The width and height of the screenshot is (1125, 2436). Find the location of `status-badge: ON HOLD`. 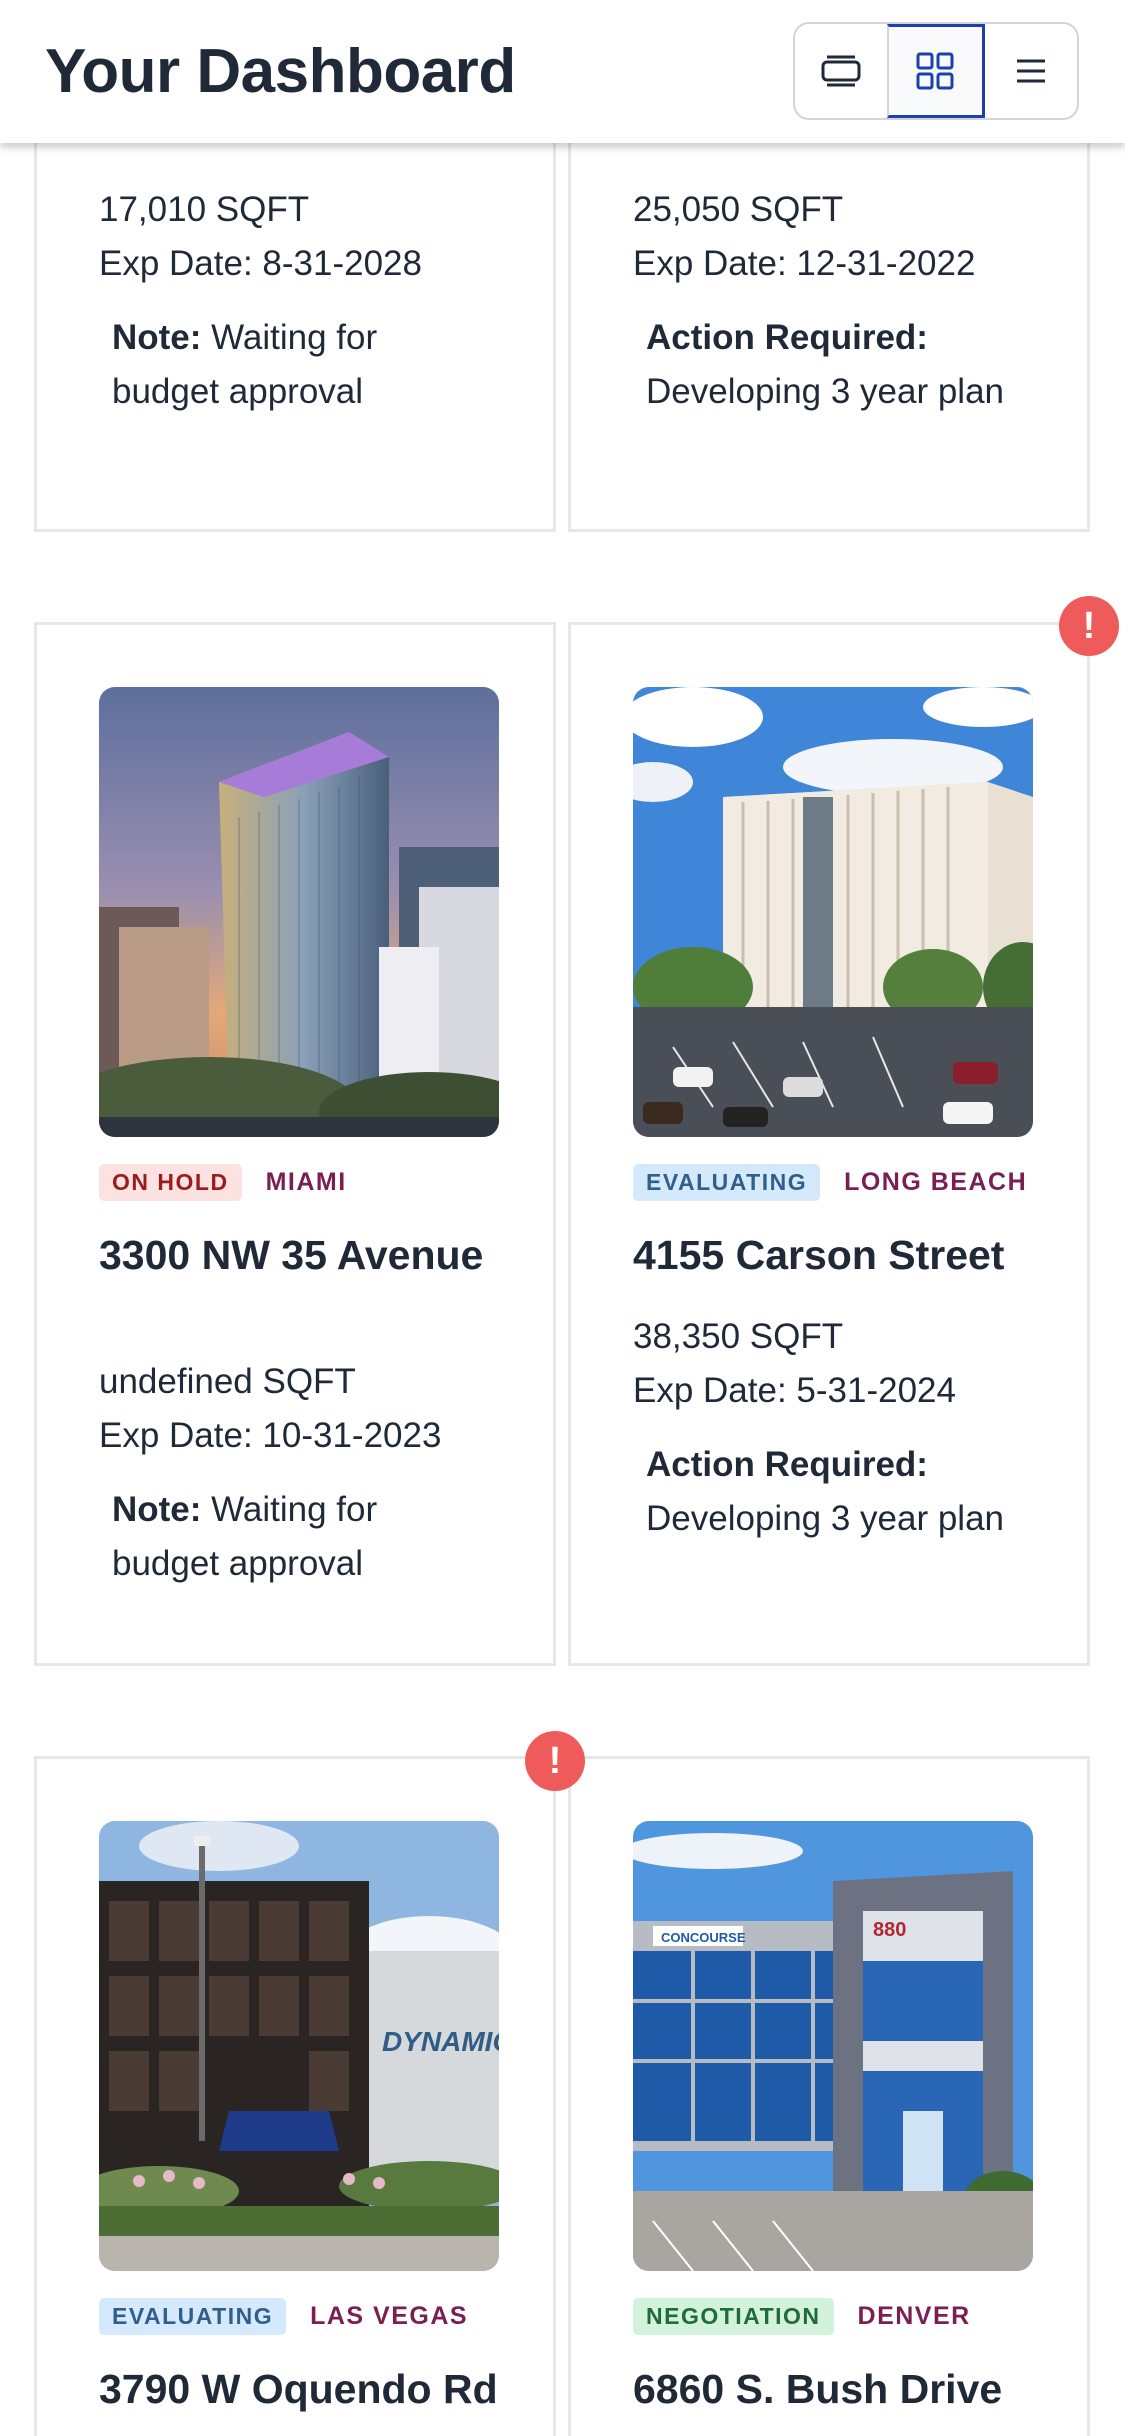

status-badge: ON HOLD is located at coordinates (170, 1182).